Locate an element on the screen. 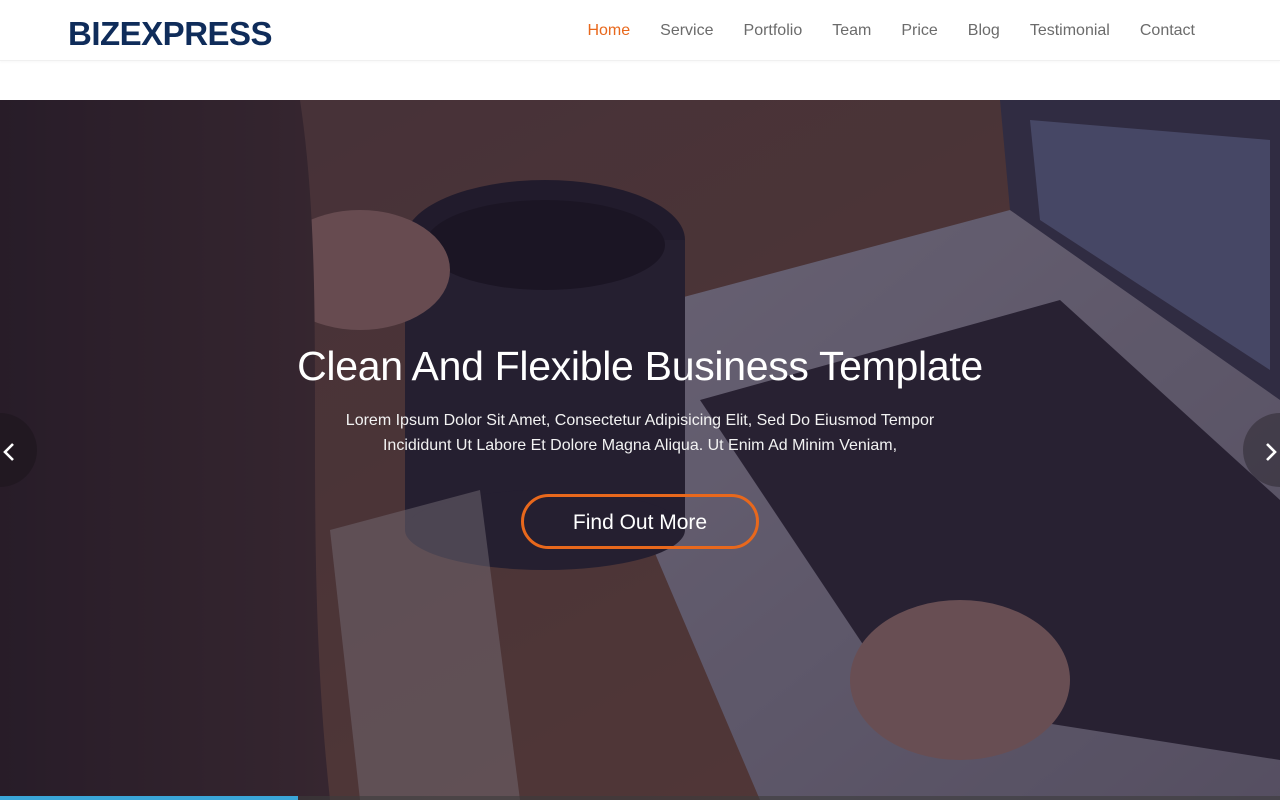  nav-link-contact: Contact is located at coordinates (1167, 30).